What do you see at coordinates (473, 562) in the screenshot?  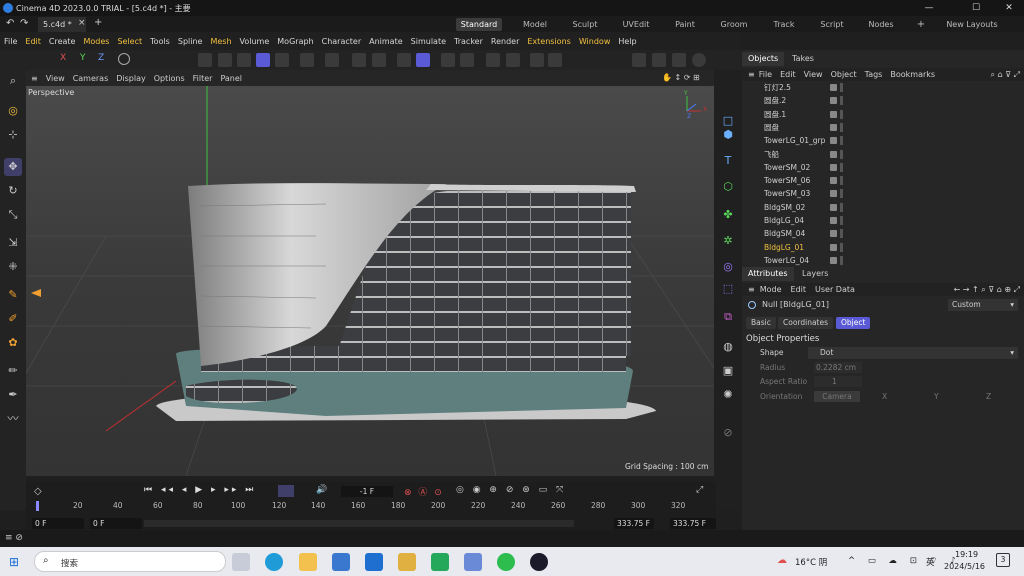 I see `app-connect-icon` at bounding box center [473, 562].